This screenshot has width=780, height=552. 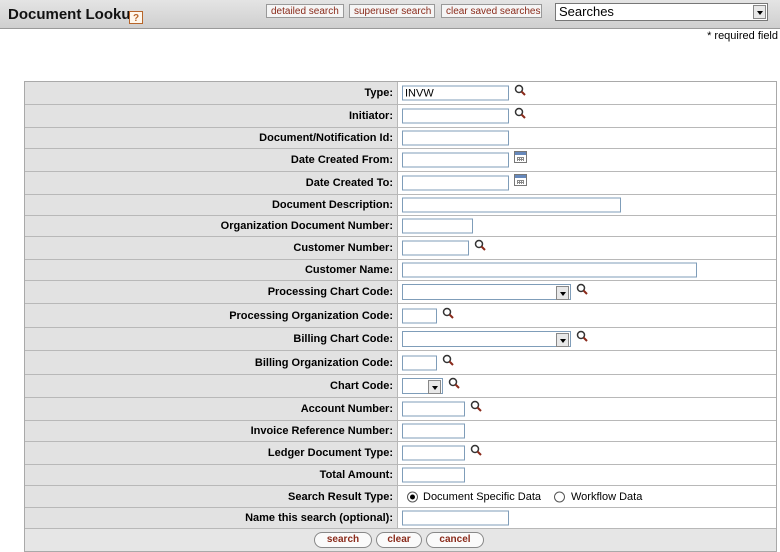 What do you see at coordinates (400, 248) in the screenshot?
I see `row-customer-number: Customer Number:` at bounding box center [400, 248].